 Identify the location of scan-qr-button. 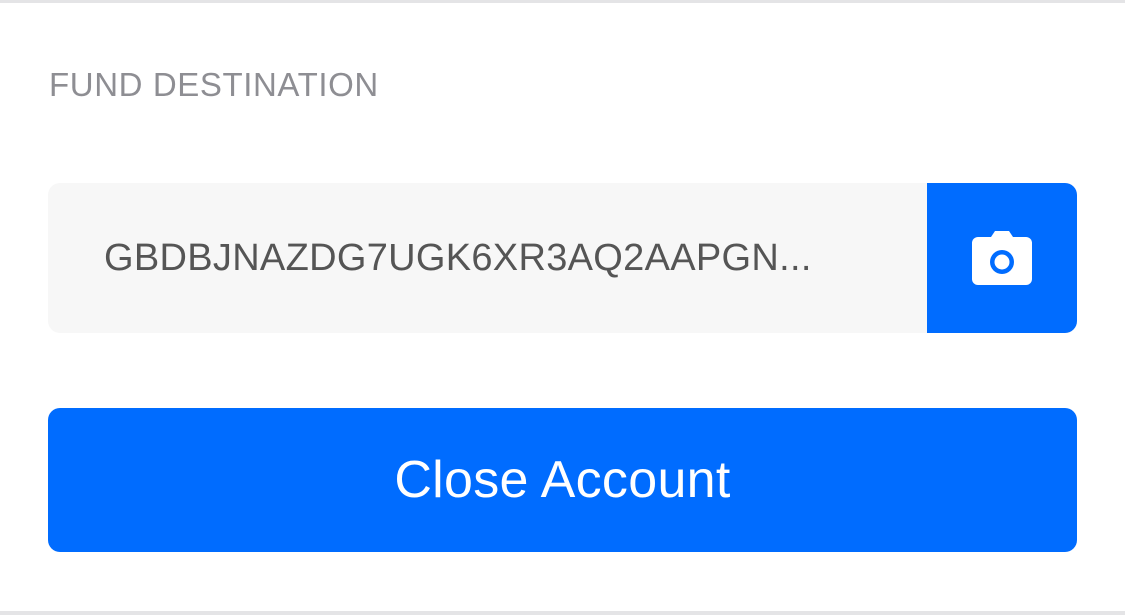
(1002, 258).